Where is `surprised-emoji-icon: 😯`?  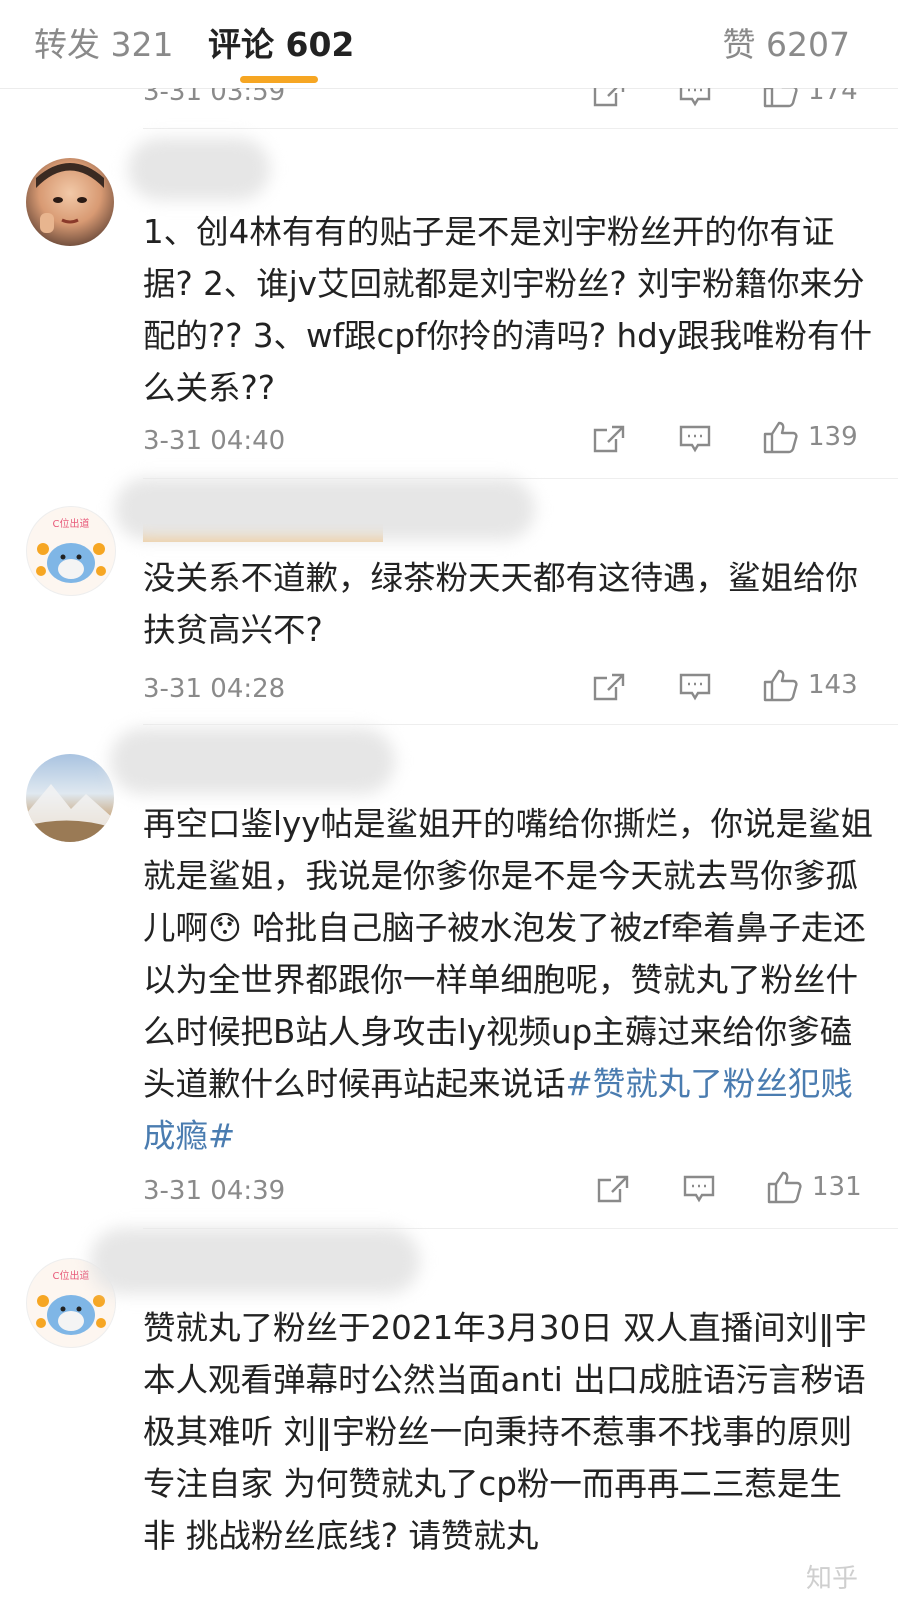 surprised-emoji-icon: 😯 is located at coordinates (225, 928).